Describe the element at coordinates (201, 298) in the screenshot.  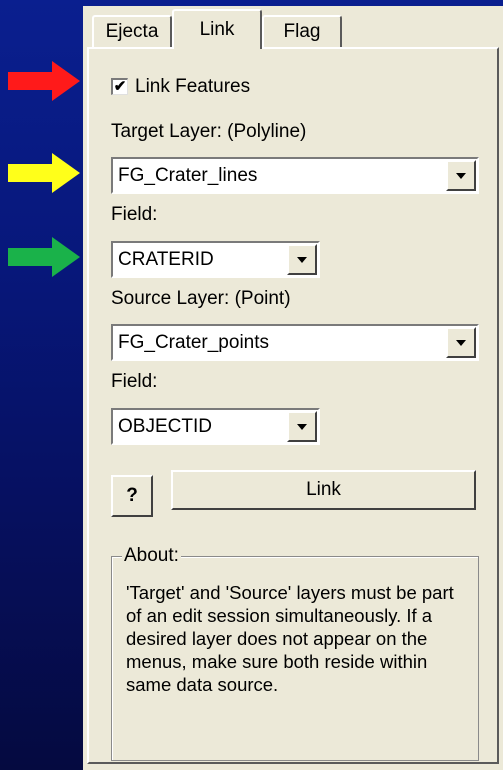
I see `source-layer-label: Source Layer: (Point)` at that location.